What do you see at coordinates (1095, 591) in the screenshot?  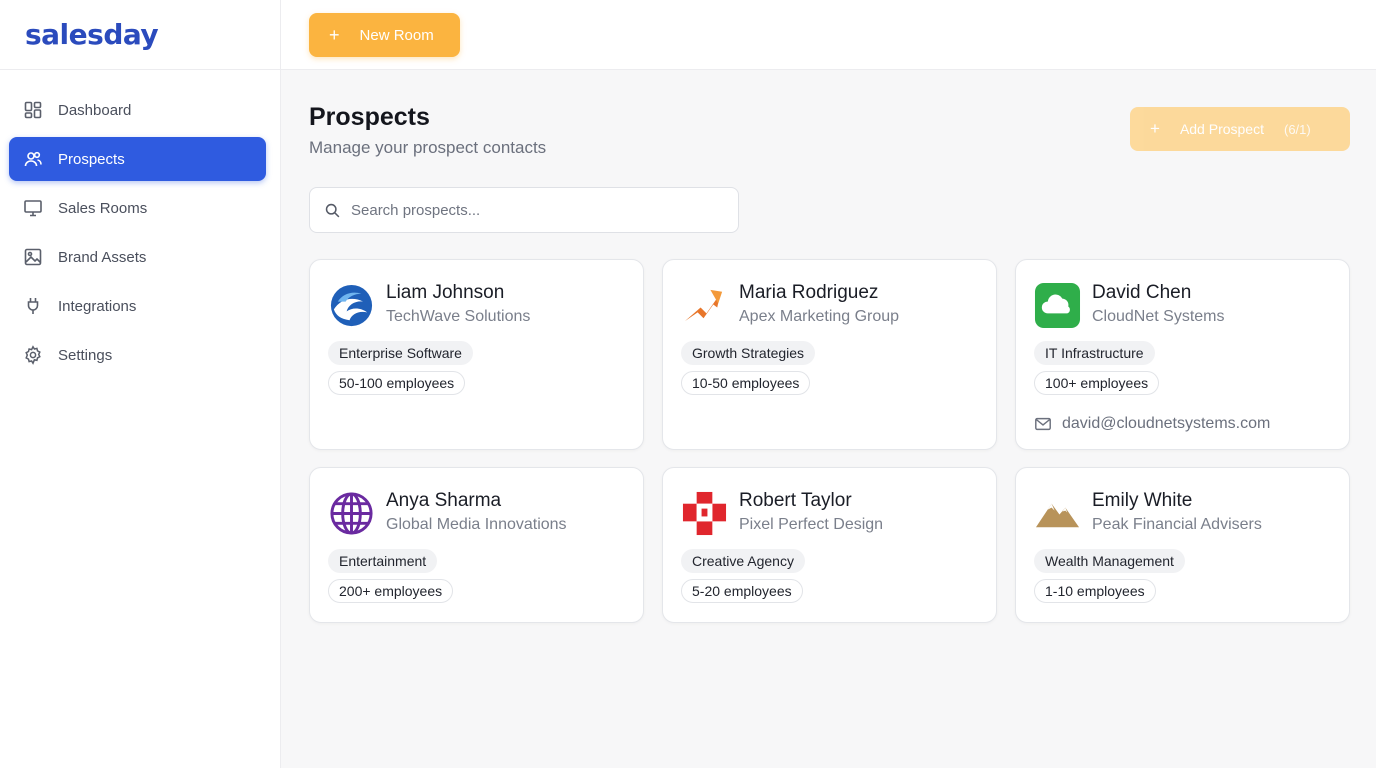 I see `size-tag: 1-10 employees` at bounding box center [1095, 591].